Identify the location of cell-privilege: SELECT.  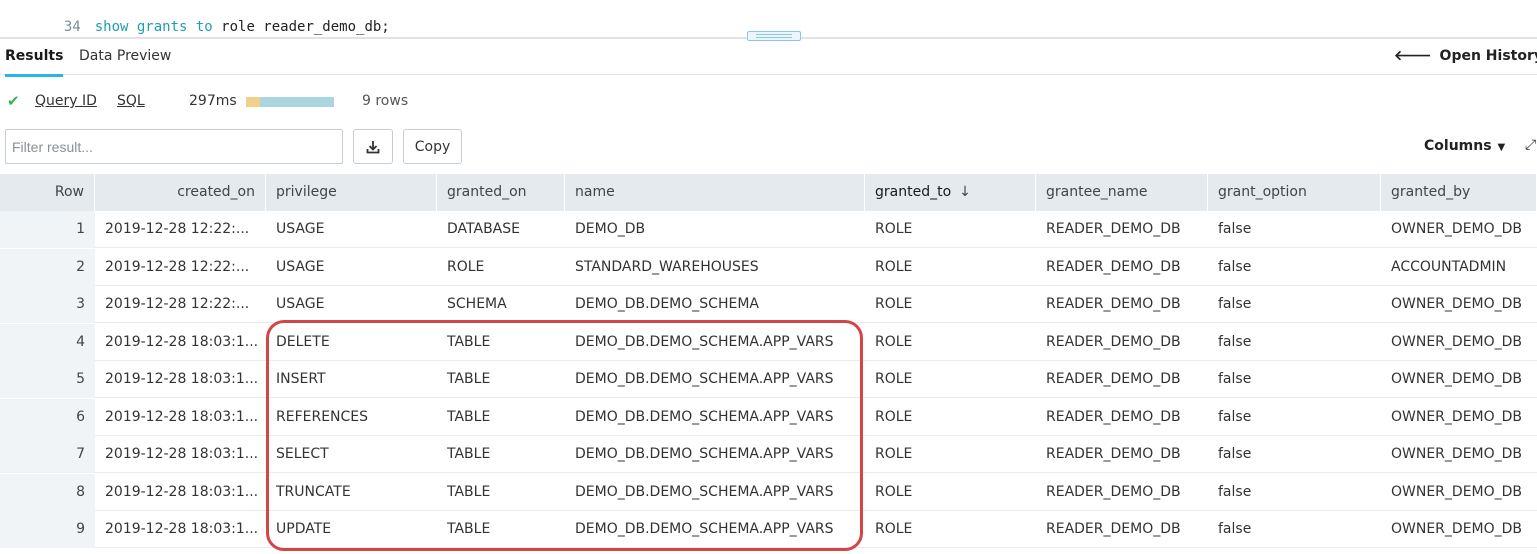
(351, 454).